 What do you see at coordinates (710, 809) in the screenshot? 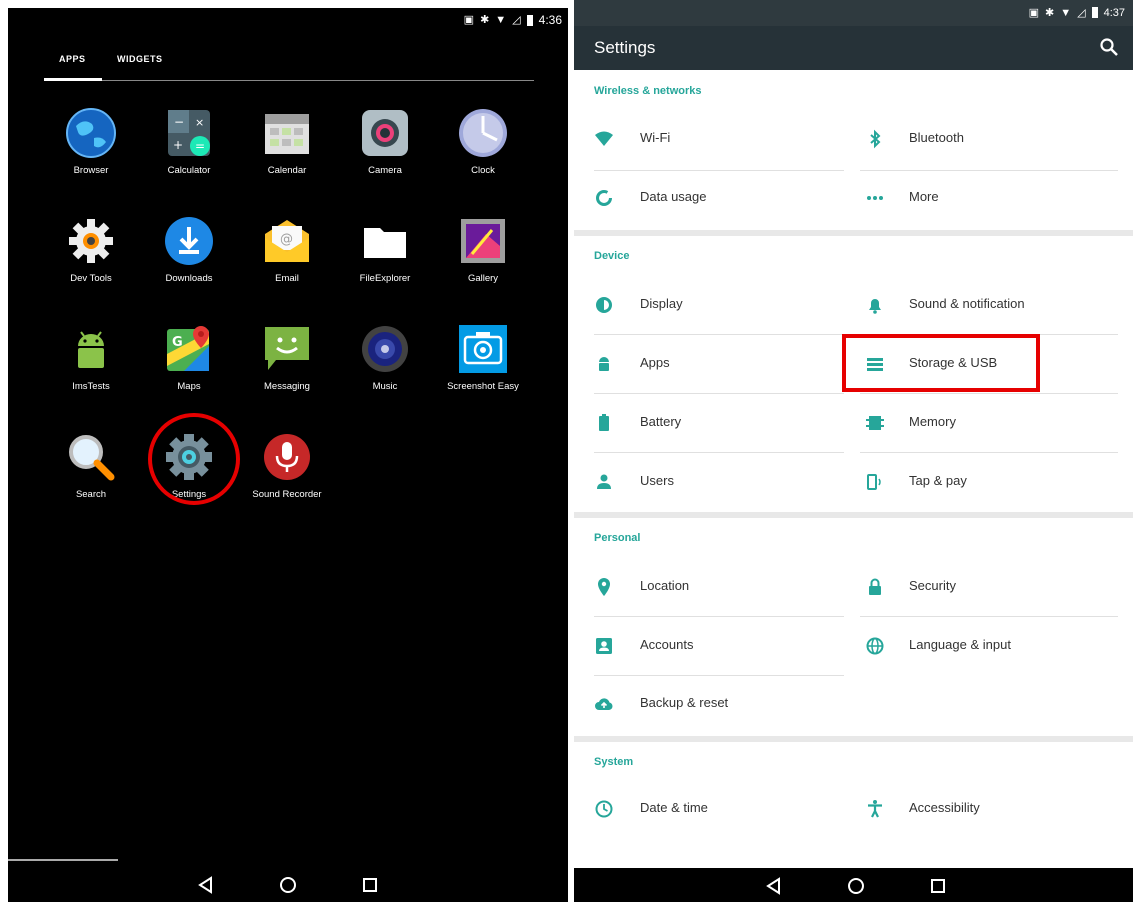
I see `setting-date-time: Date & time` at bounding box center [710, 809].